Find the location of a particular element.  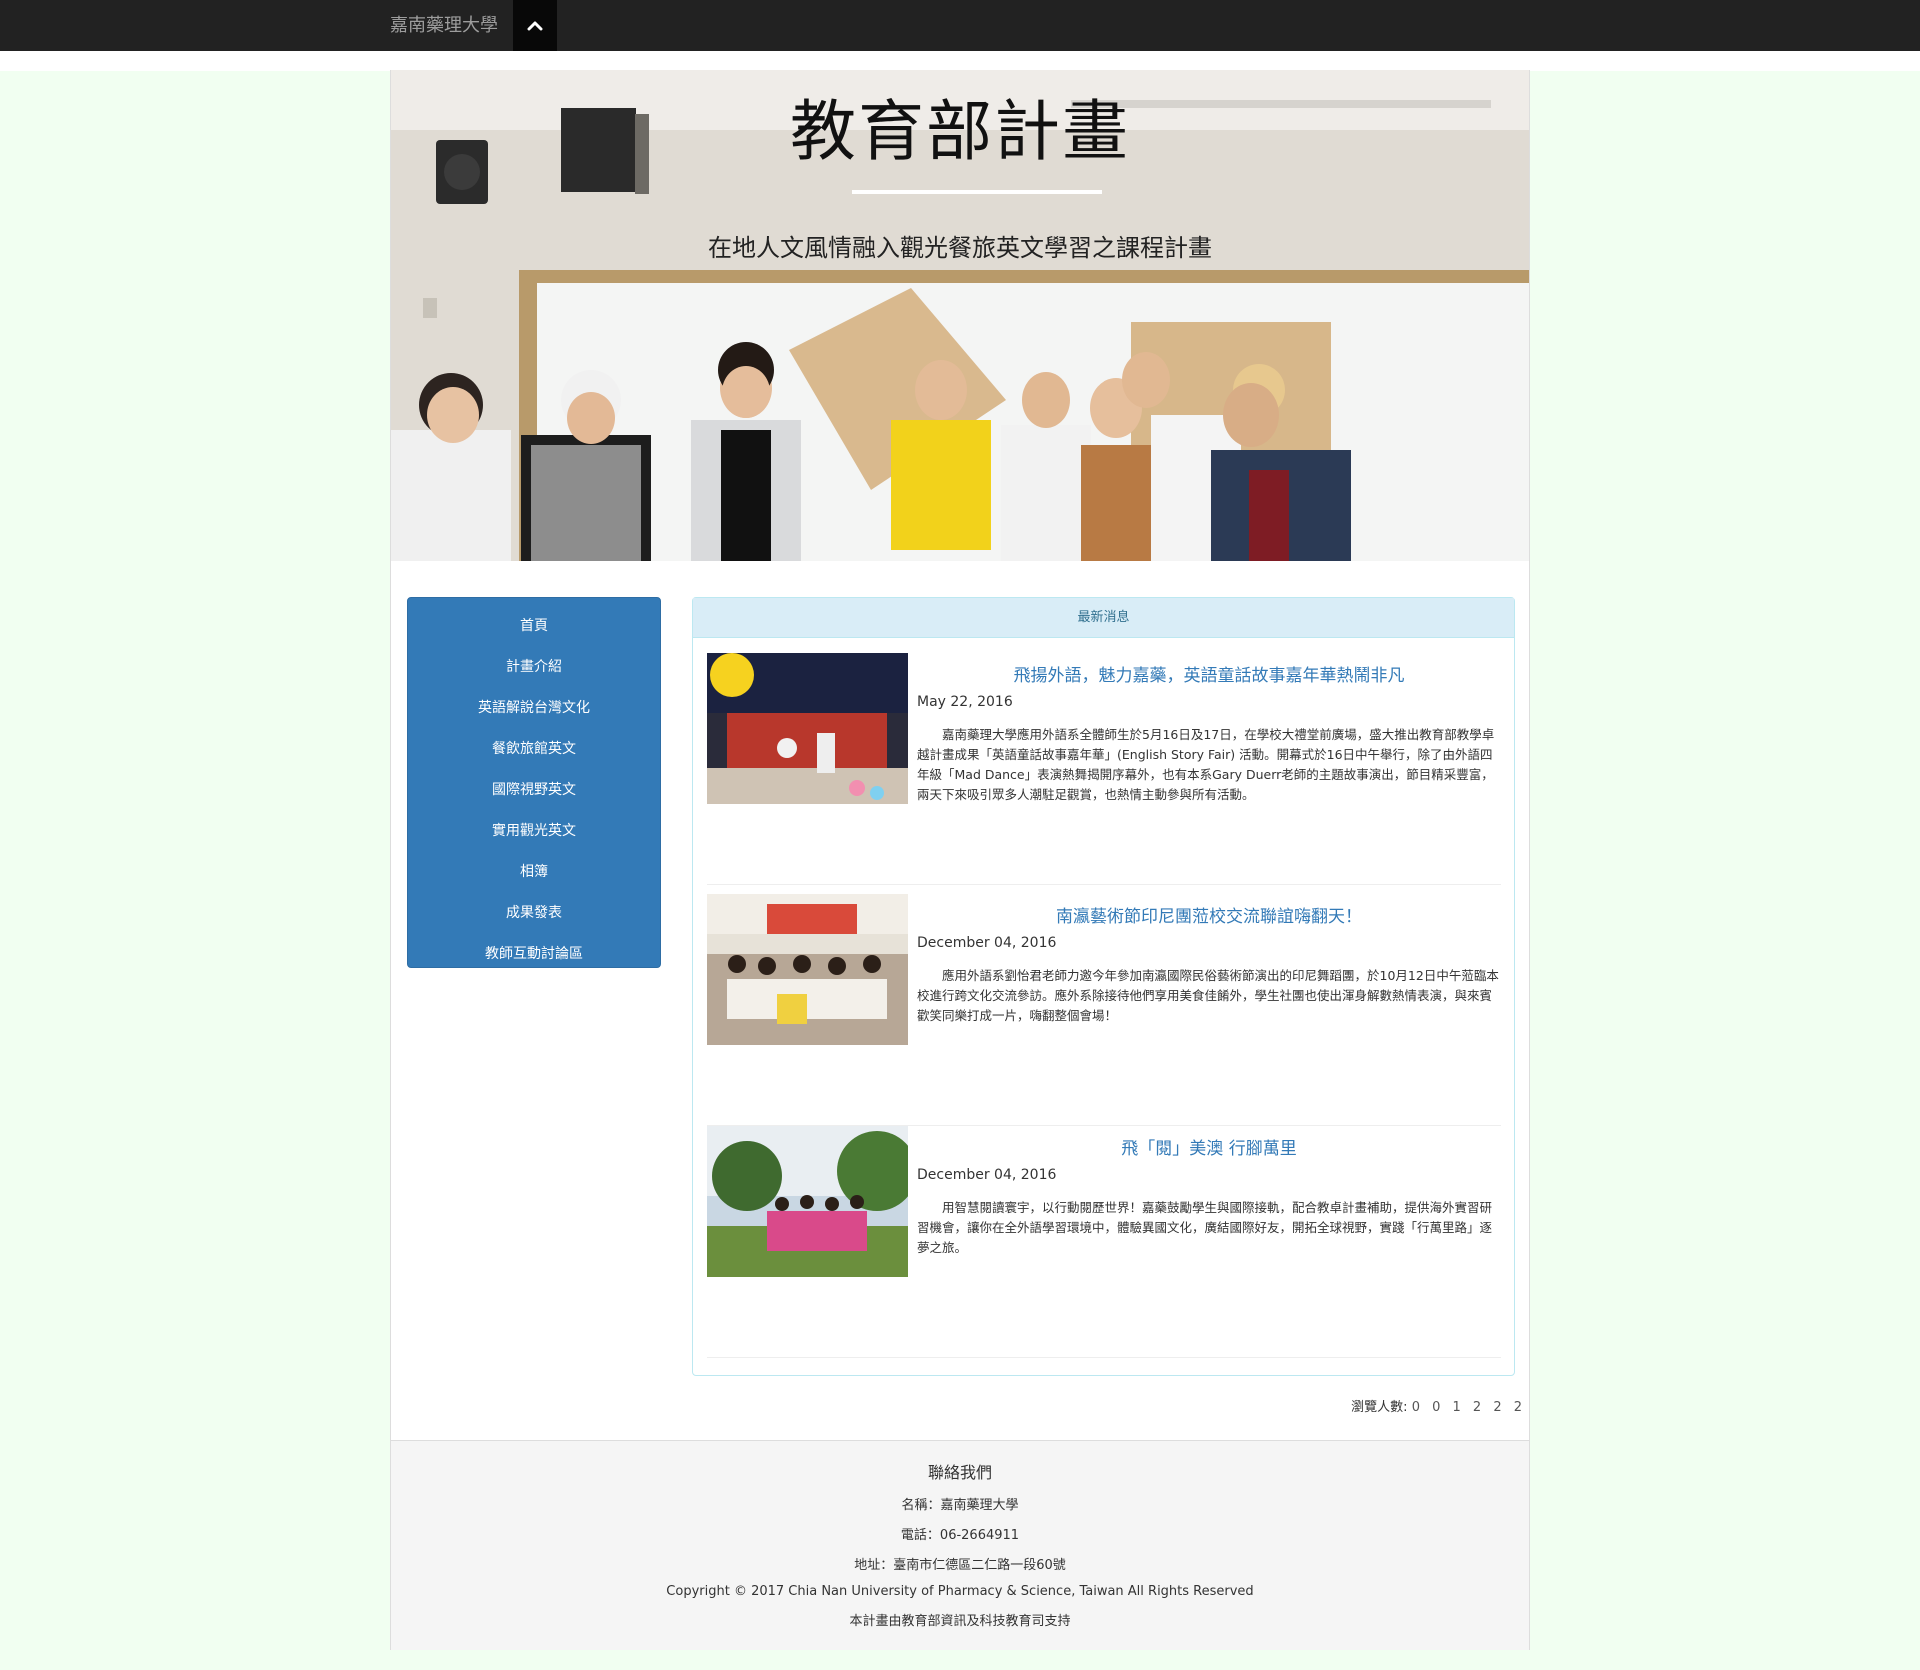

news-title-link: 飛「閱」美澳 行腳萬里 is located at coordinates (1209, 1146).